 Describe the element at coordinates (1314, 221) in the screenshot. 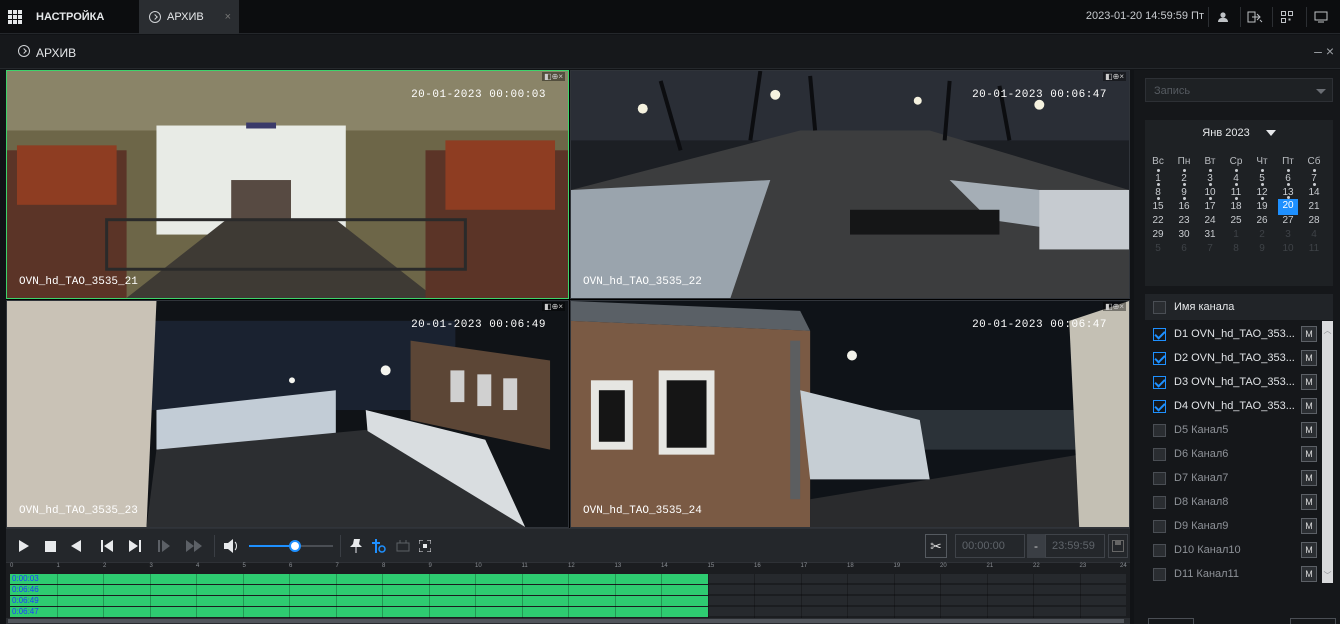

I see `calendar-day: 28` at that location.